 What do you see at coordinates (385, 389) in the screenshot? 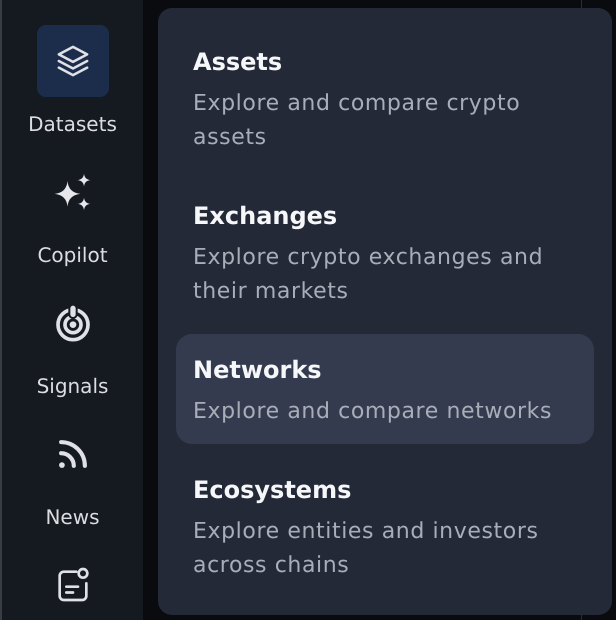
I see `menu-item: Networks Explore and compare networks` at bounding box center [385, 389].